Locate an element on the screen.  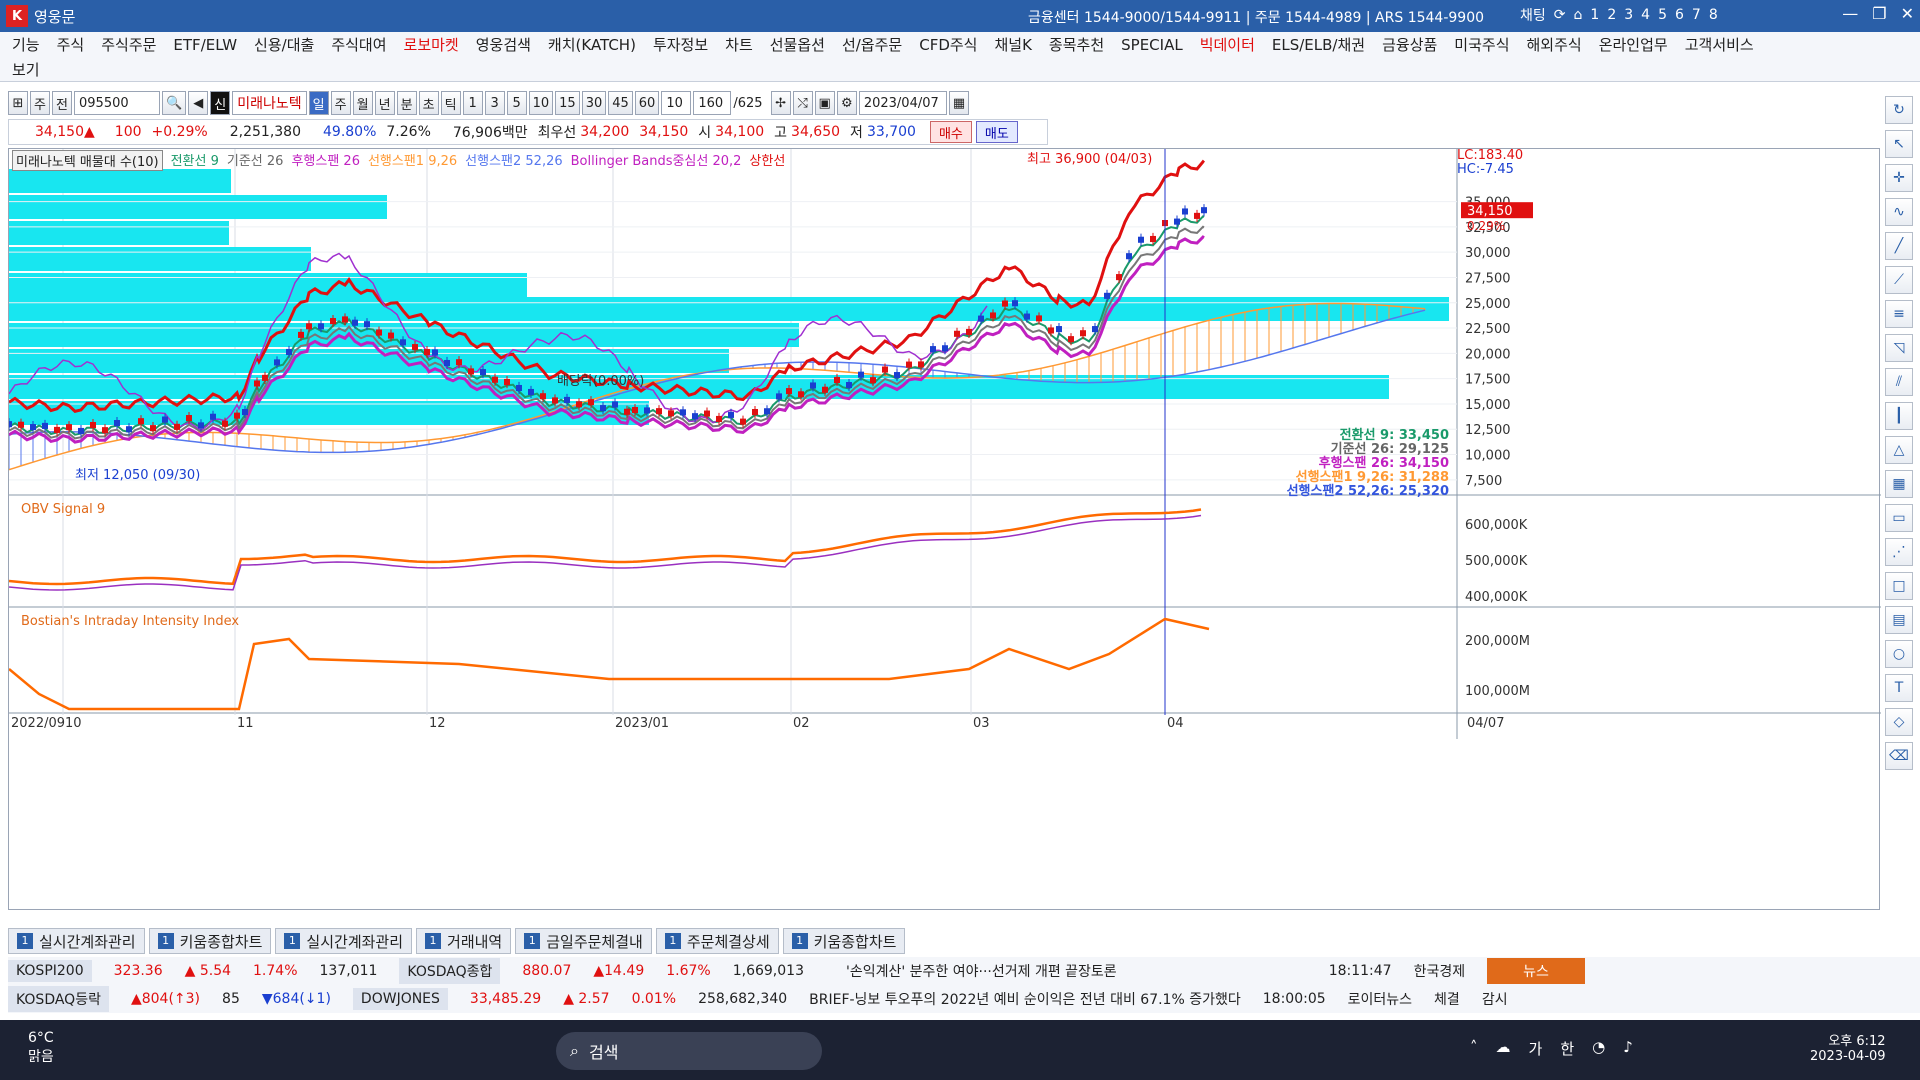
square-icon: □ is located at coordinates (1899, 586).